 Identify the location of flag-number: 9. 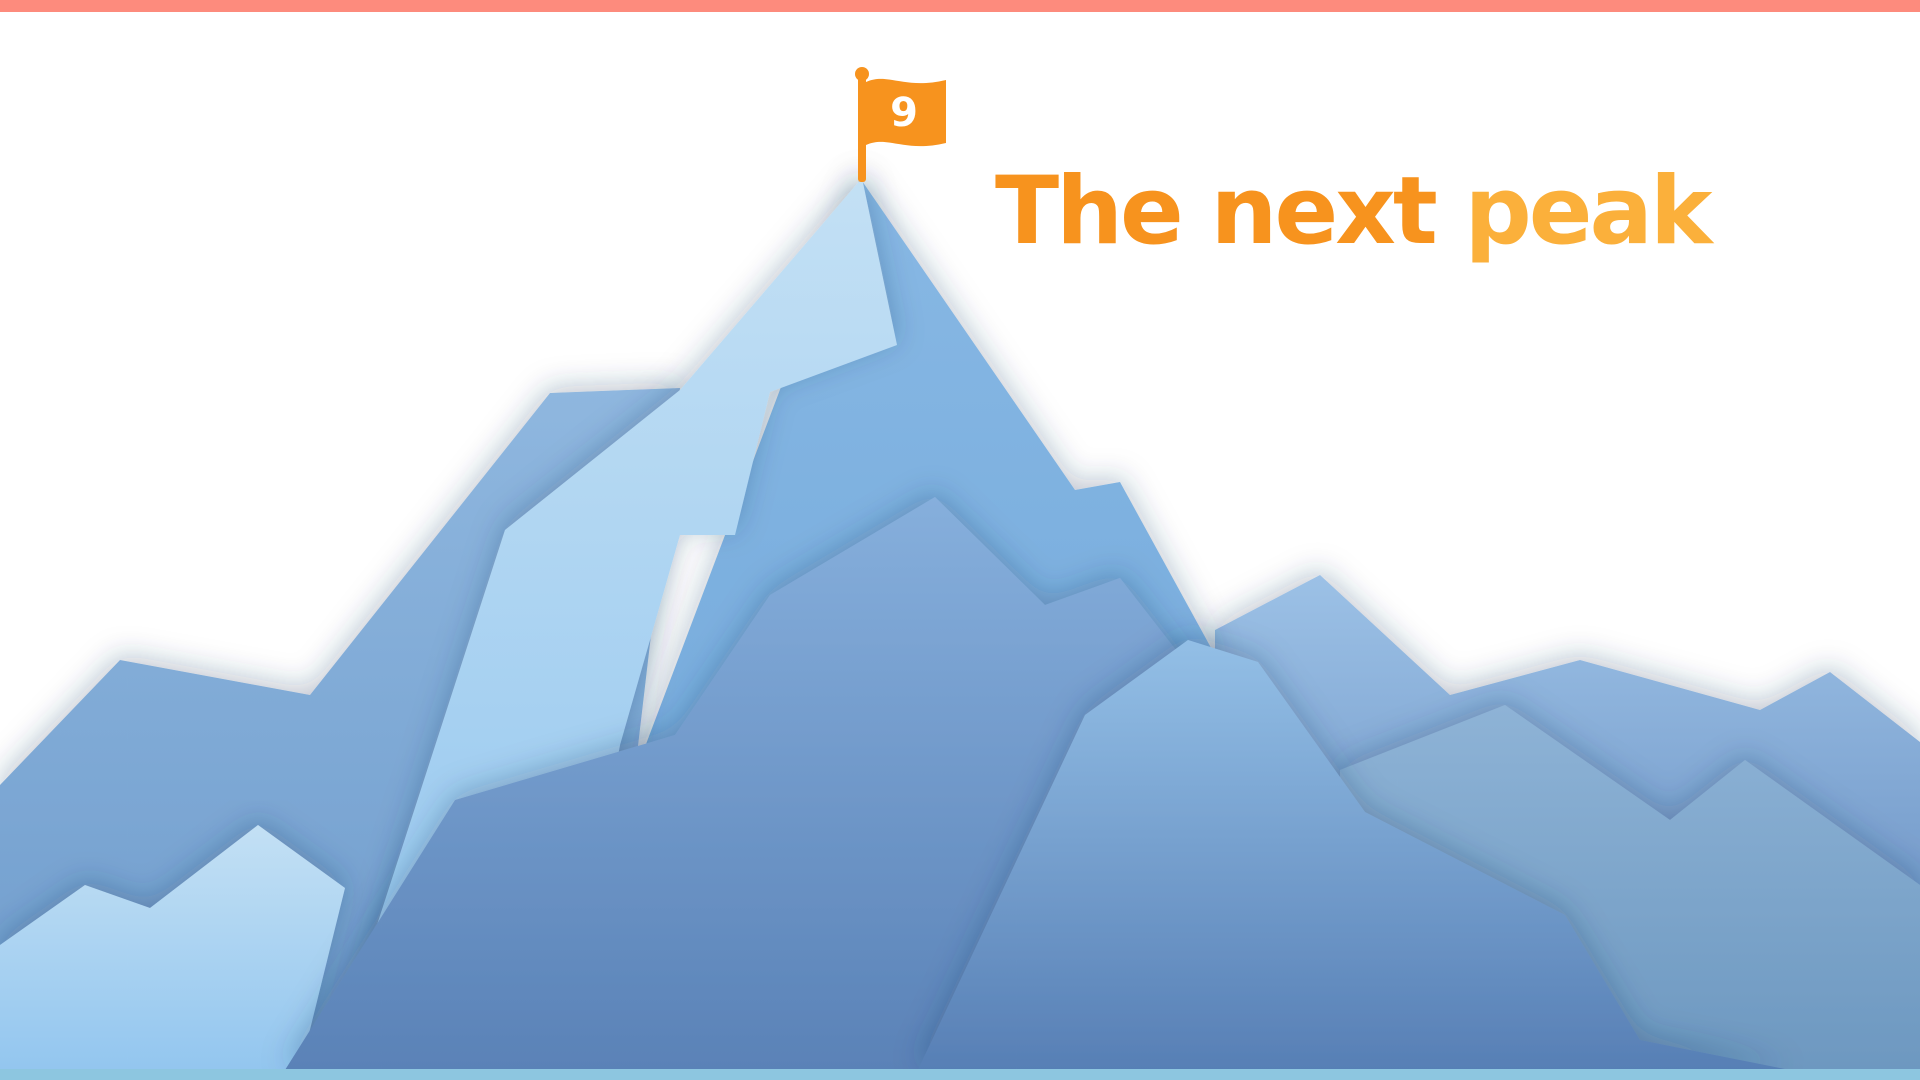
(904, 113).